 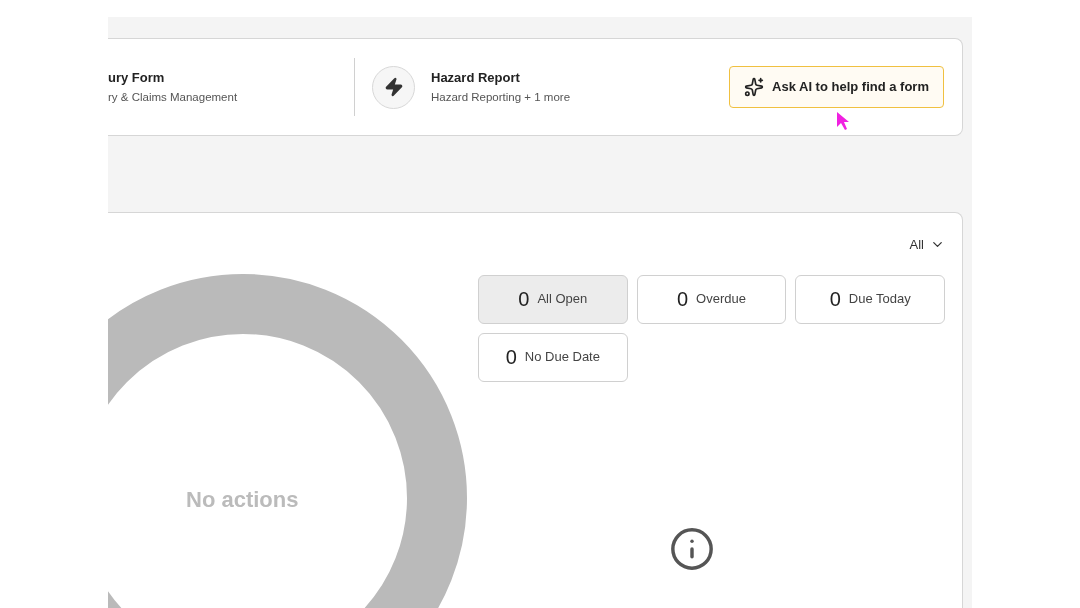 What do you see at coordinates (916, 245) in the screenshot?
I see `filter-label: All` at bounding box center [916, 245].